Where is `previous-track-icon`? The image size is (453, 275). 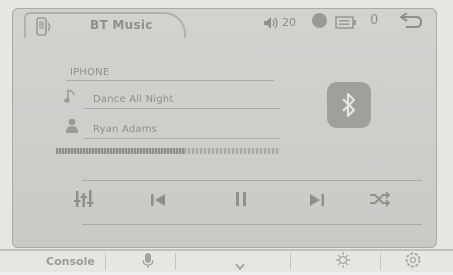
previous-track-icon is located at coordinates (158, 201).